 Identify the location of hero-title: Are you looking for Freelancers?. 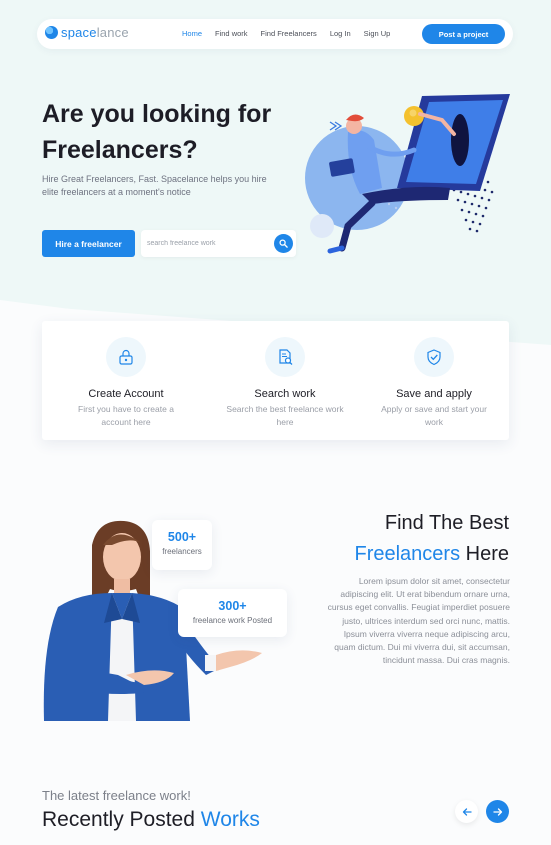
(157, 132).